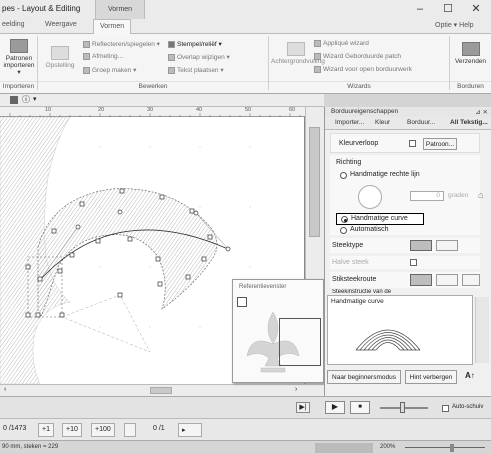 The height and width of the screenshot is (454, 491). I want to click on home-icon: ⌂, so click(480, 195).